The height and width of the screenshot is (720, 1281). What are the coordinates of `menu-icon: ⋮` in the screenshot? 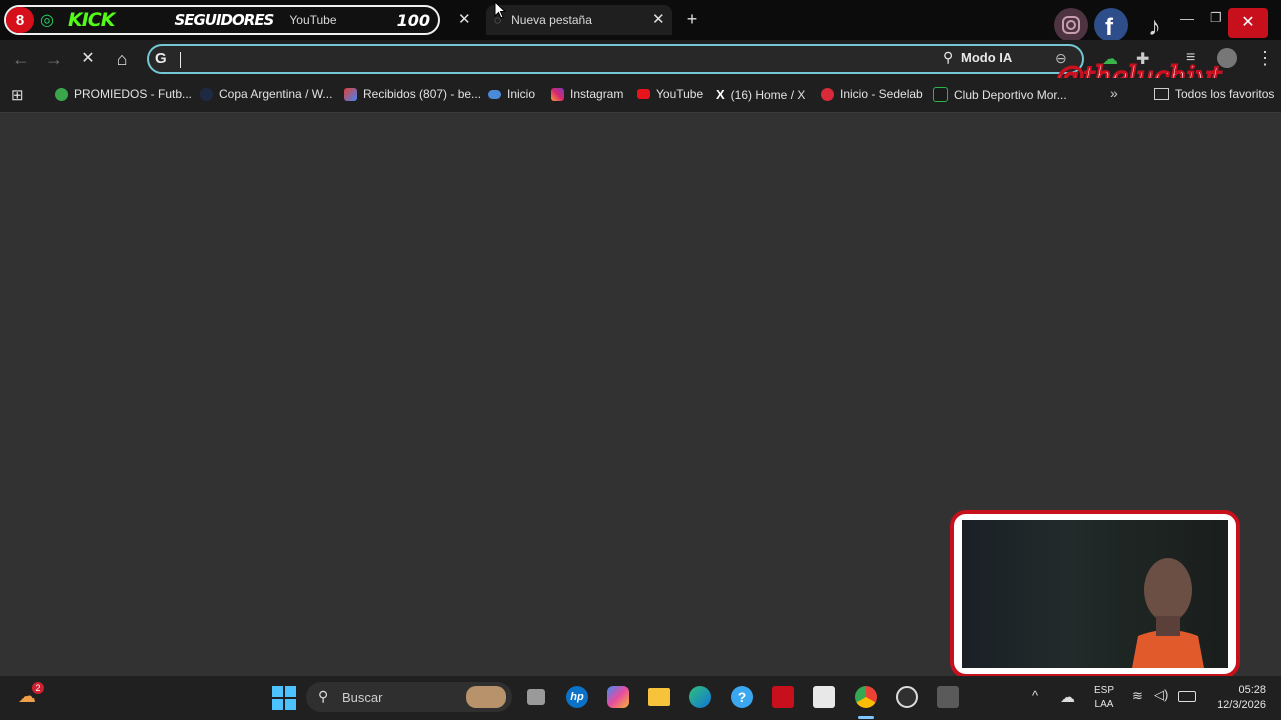 It's located at (1265, 58).